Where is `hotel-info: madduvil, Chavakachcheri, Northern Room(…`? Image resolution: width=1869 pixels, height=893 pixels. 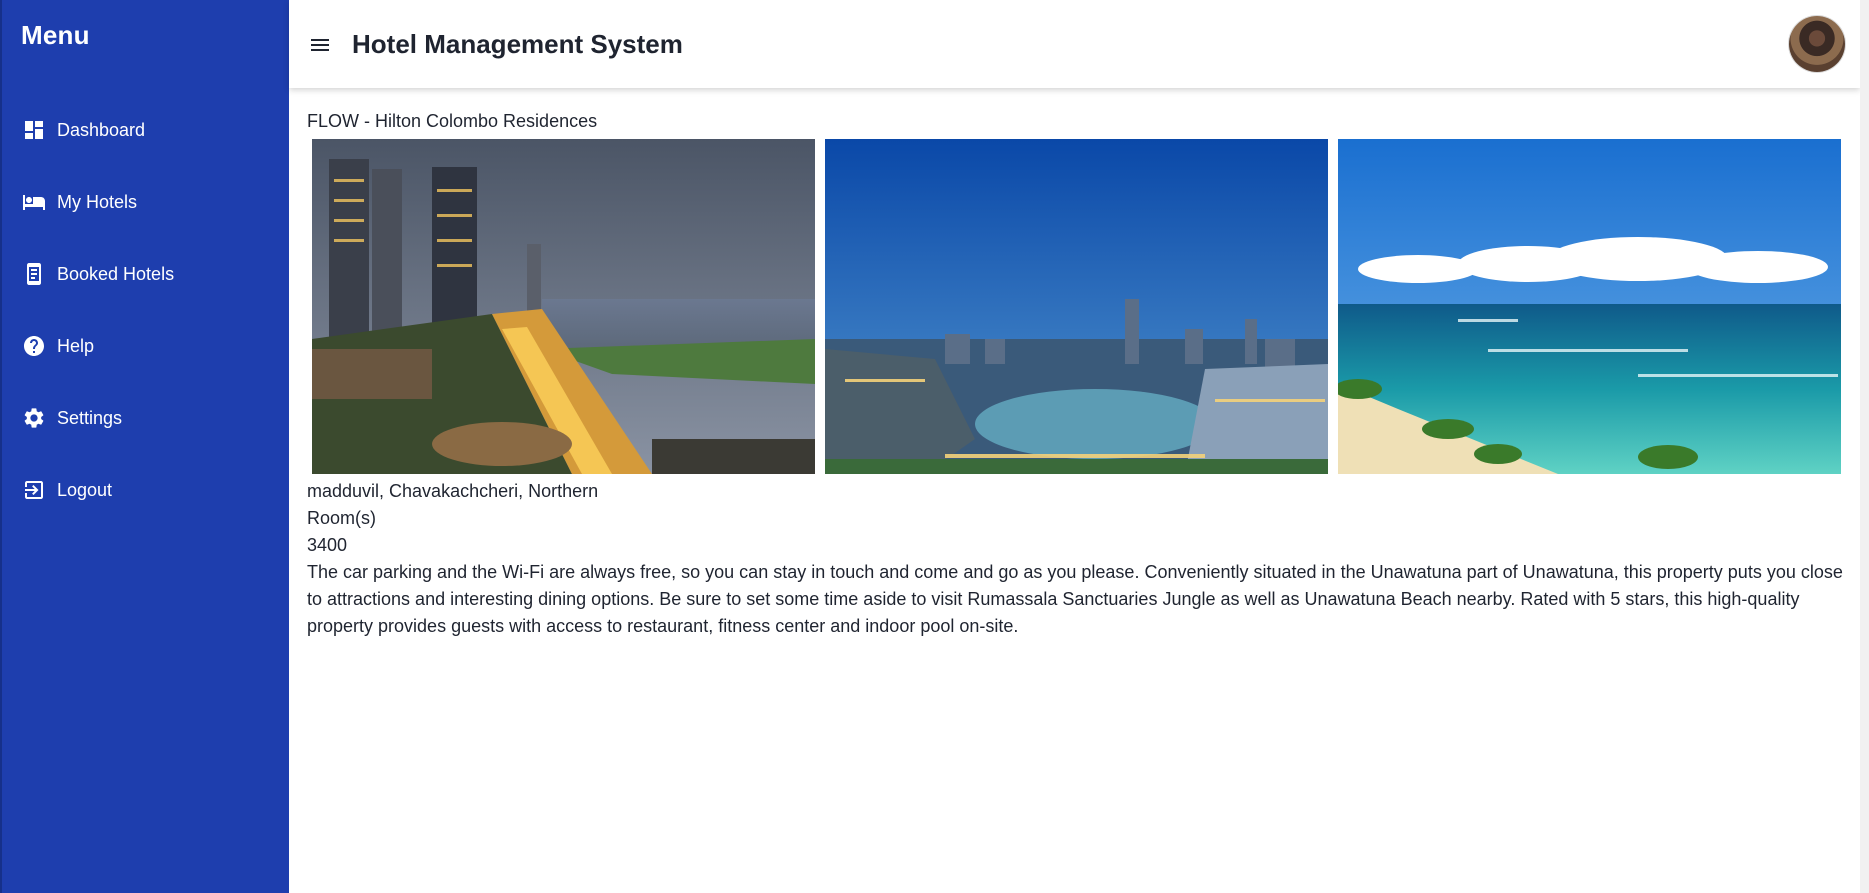 hotel-info: madduvil, Chavakachcheri, Northern Room(… is located at coordinates (1077, 559).